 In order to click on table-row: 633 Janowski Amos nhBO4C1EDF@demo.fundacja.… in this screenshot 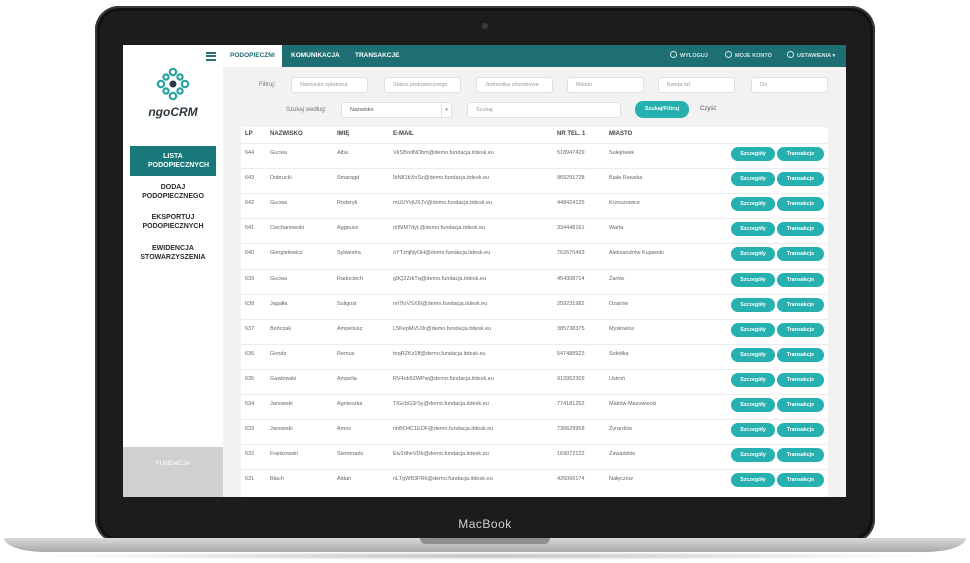, I will do `click(534, 432)`.